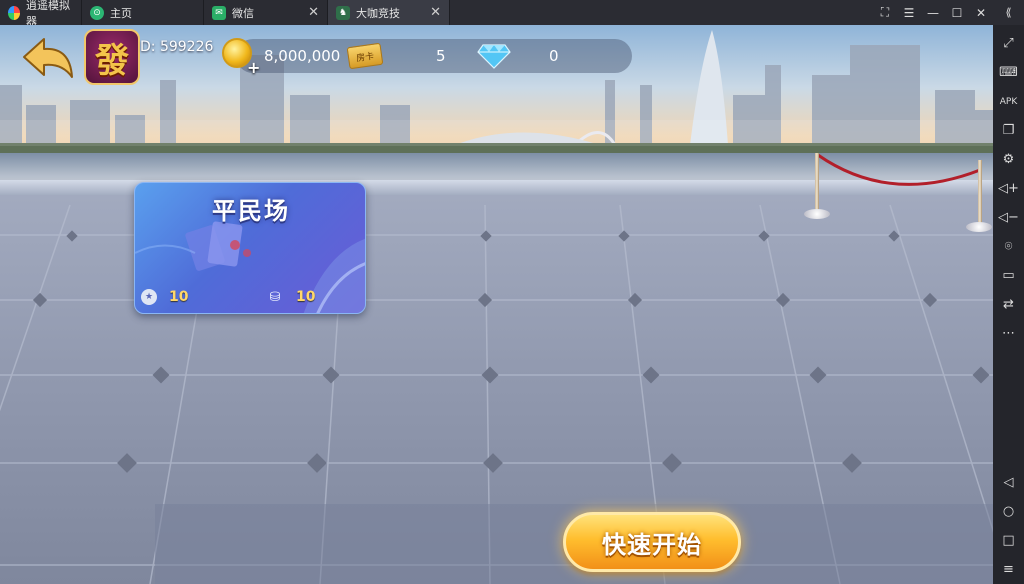  I want to click on tab-label: 微信, so click(243, 13).